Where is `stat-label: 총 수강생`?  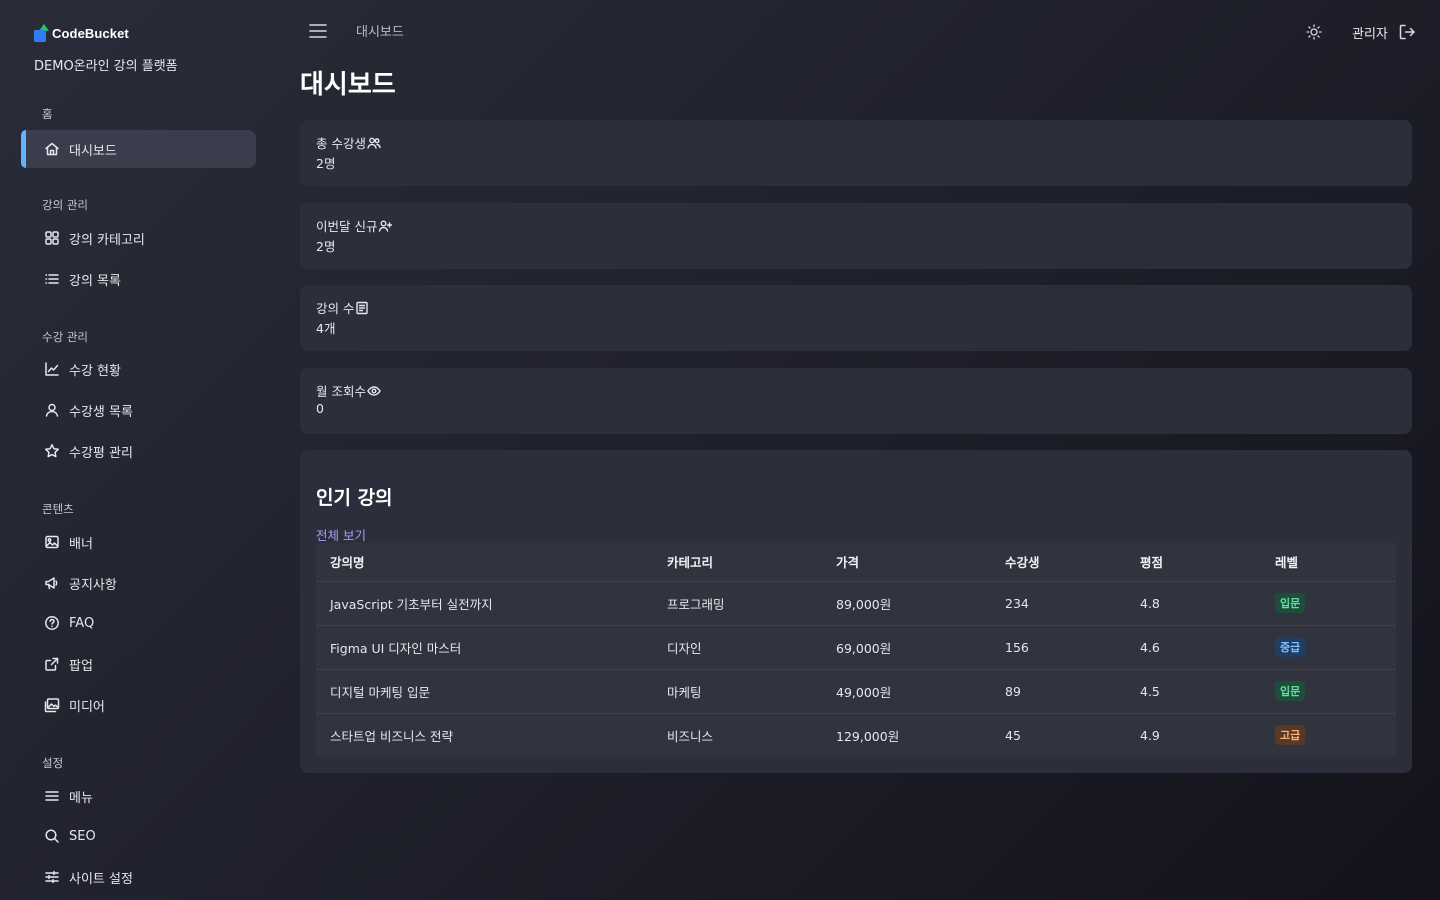 stat-label: 총 수강생 is located at coordinates (341, 143).